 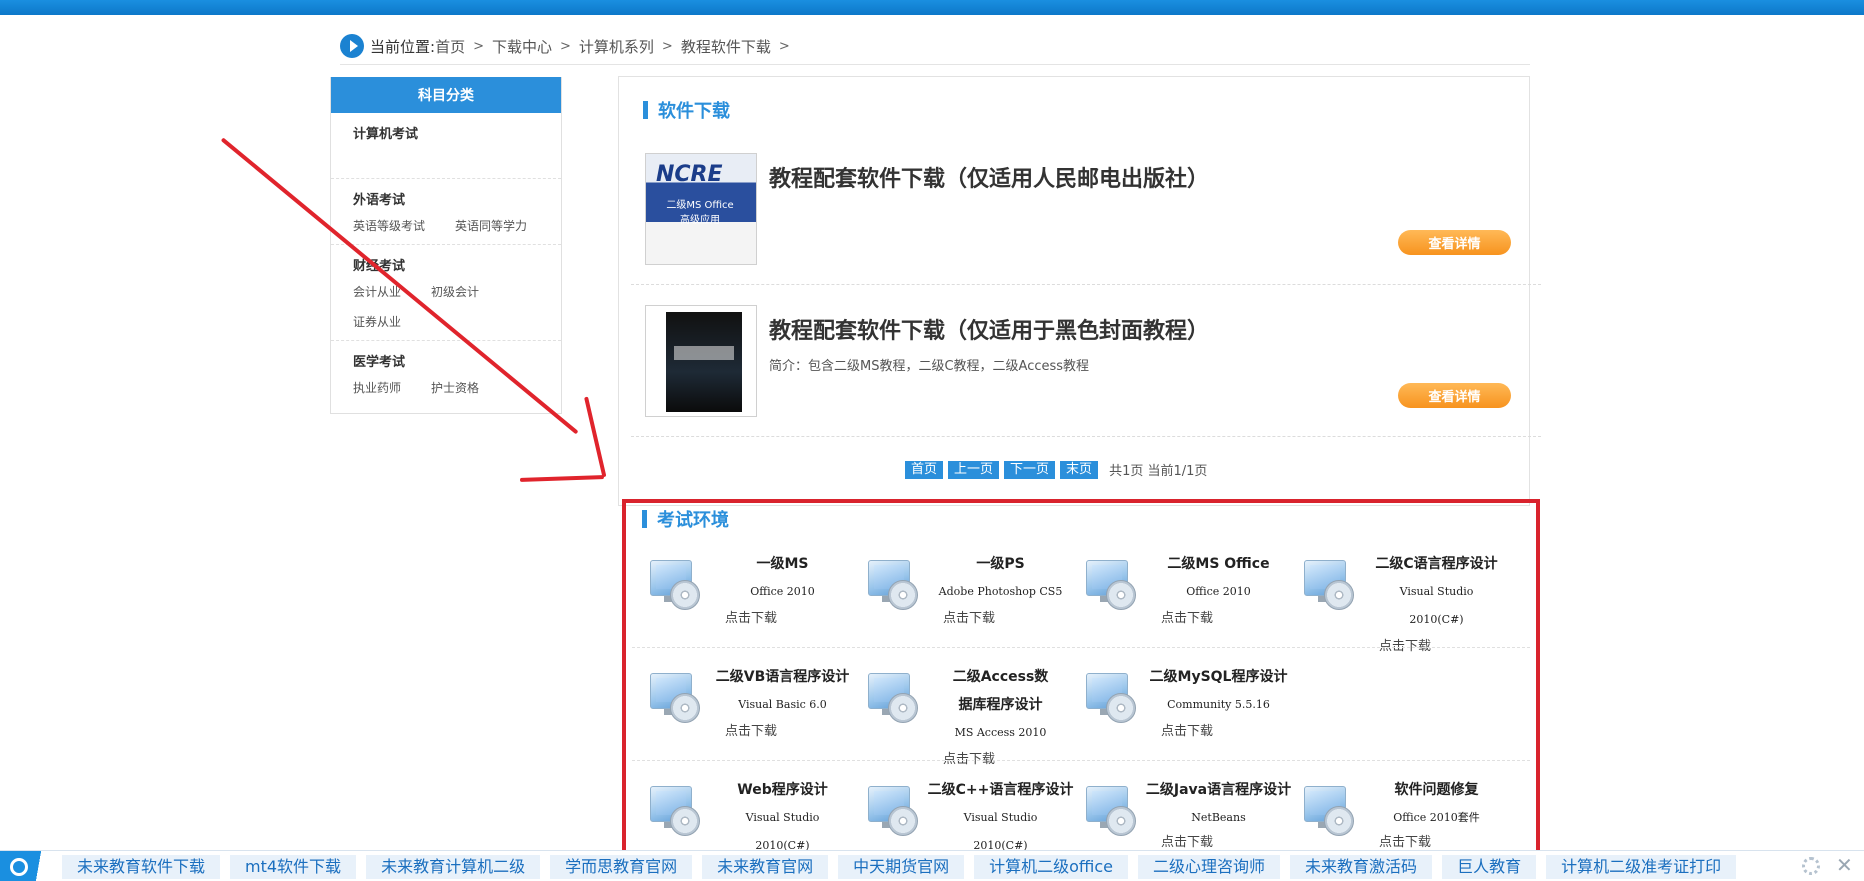 What do you see at coordinates (457, 134) in the screenshot?
I see `category-title: 计算机考试` at bounding box center [457, 134].